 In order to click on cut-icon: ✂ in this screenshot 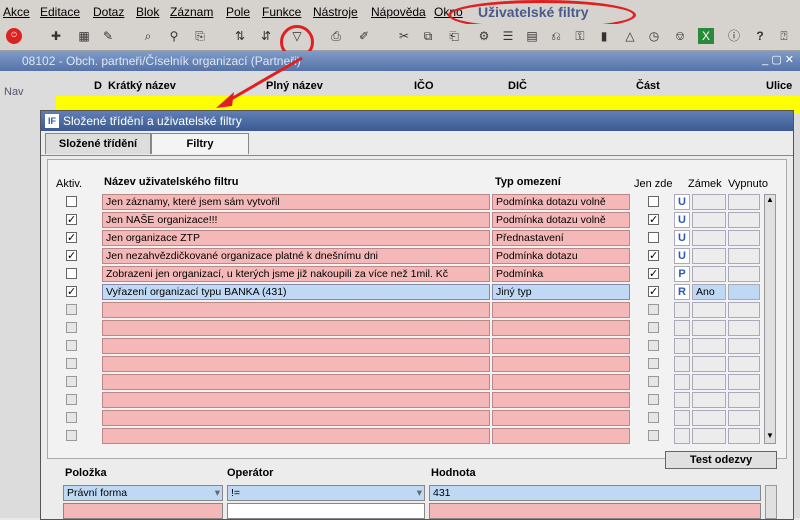, I will do `click(404, 36)`.